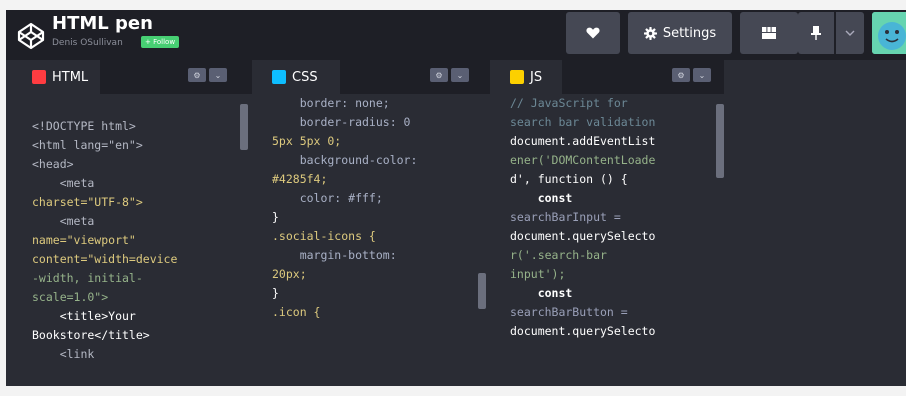 The width and height of the screenshot is (906, 396). I want to click on code-line: scale=1.0">, so click(70, 297).